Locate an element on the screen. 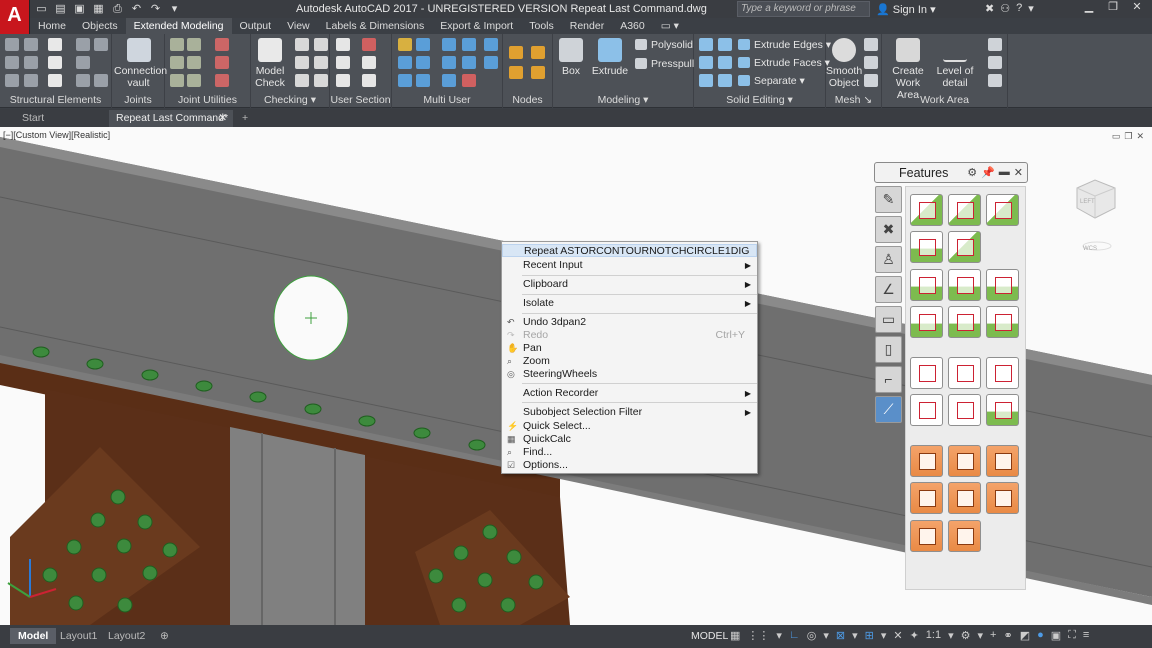 This screenshot has width=1152, height=648. create-work-area-button: Create Work Area is located at coordinates (908, 69).